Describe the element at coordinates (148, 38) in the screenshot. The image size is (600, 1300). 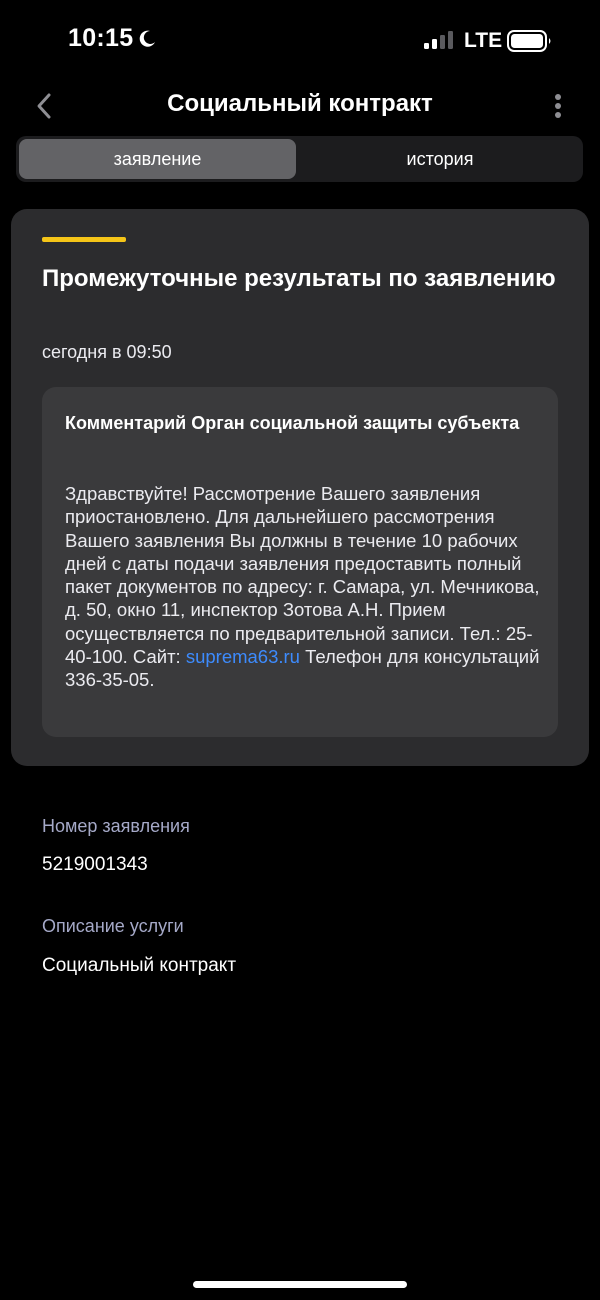
I see `moon-icon` at that location.